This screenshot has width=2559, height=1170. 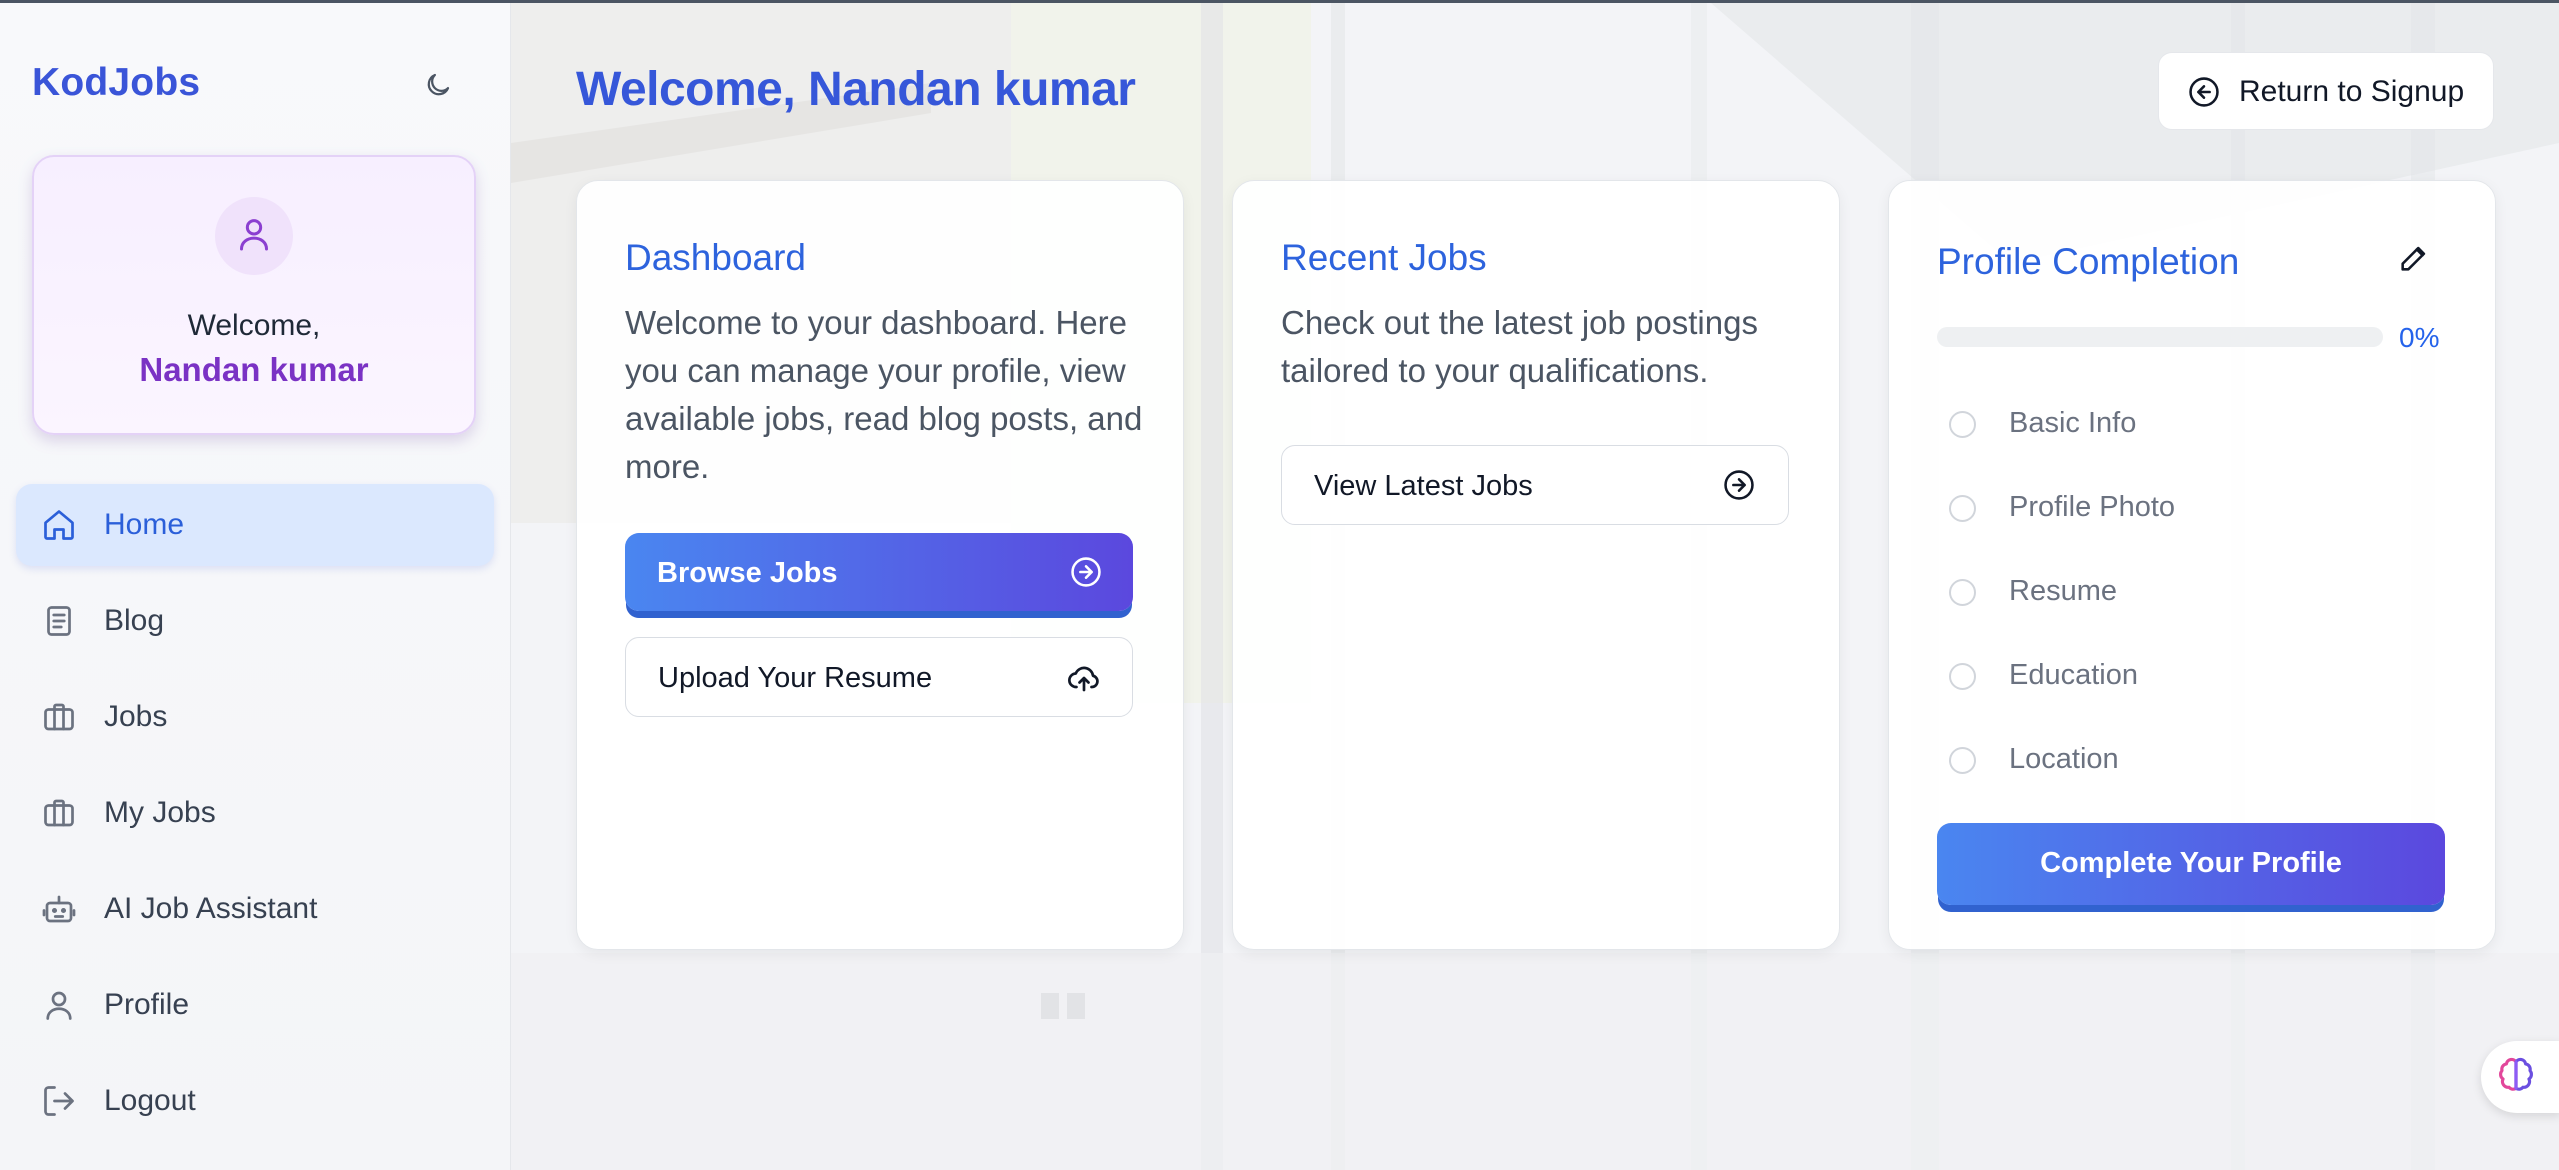 I want to click on logout-icon, so click(x=59, y=1101).